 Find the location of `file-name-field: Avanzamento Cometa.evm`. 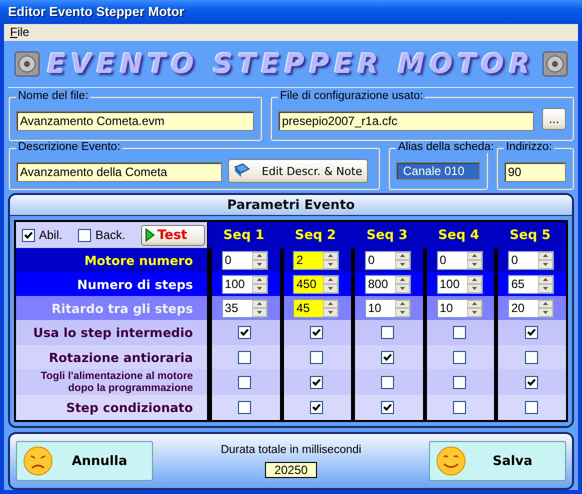

file-name-field: Avanzamento Cometa.evm is located at coordinates (135, 121).